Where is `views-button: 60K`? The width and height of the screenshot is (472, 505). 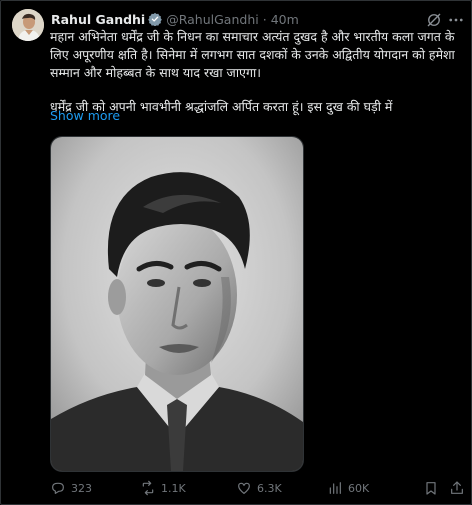
views-button: 60K is located at coordinates (348, 488).